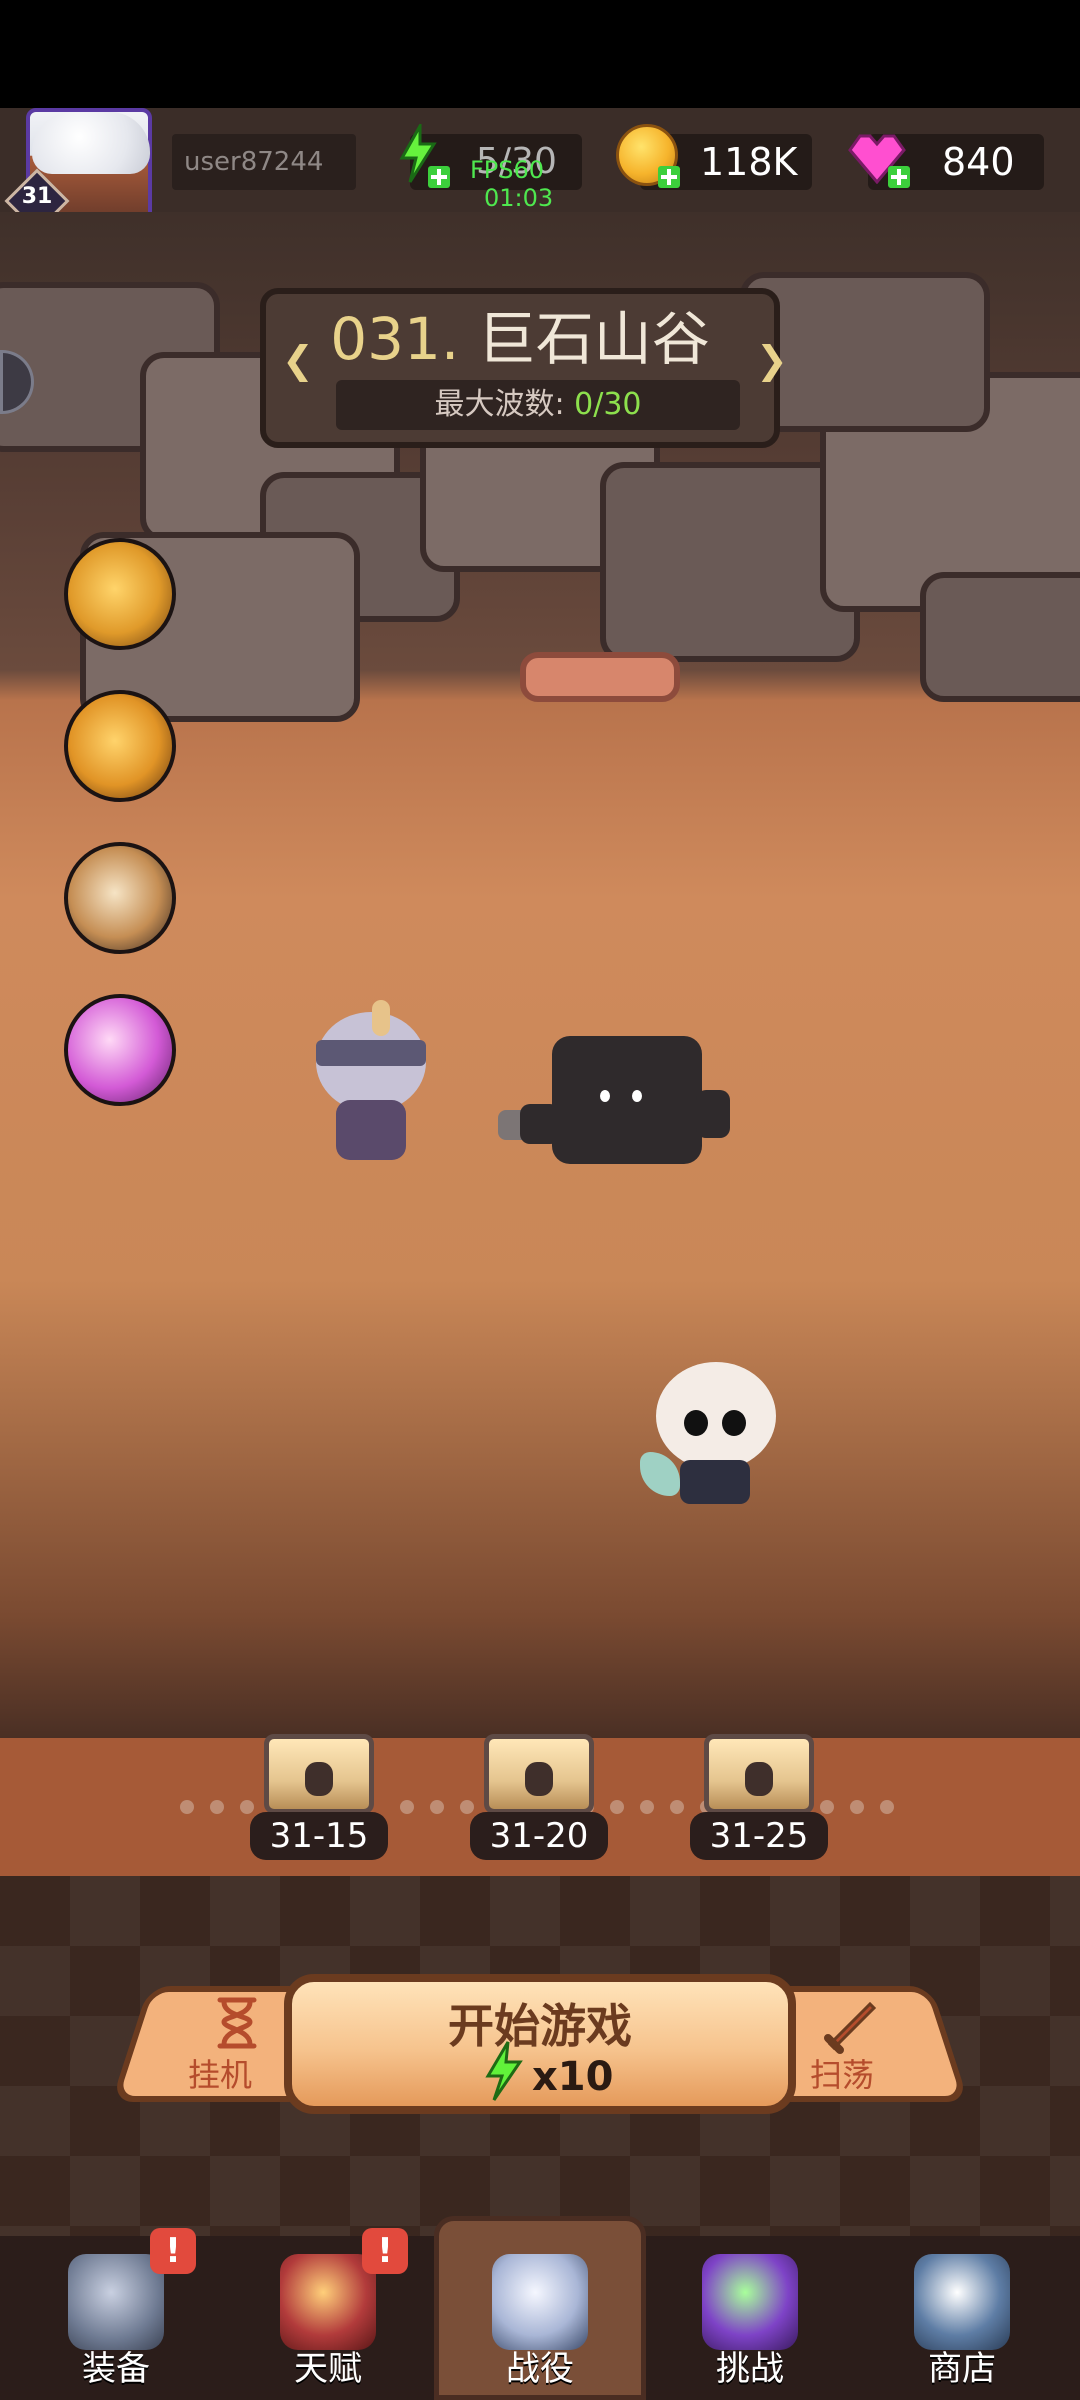  What do you see at coordinates (220, 2075) in the screenshot?
I see `idle-label: 挂机` at bounding box center [220, 2075].